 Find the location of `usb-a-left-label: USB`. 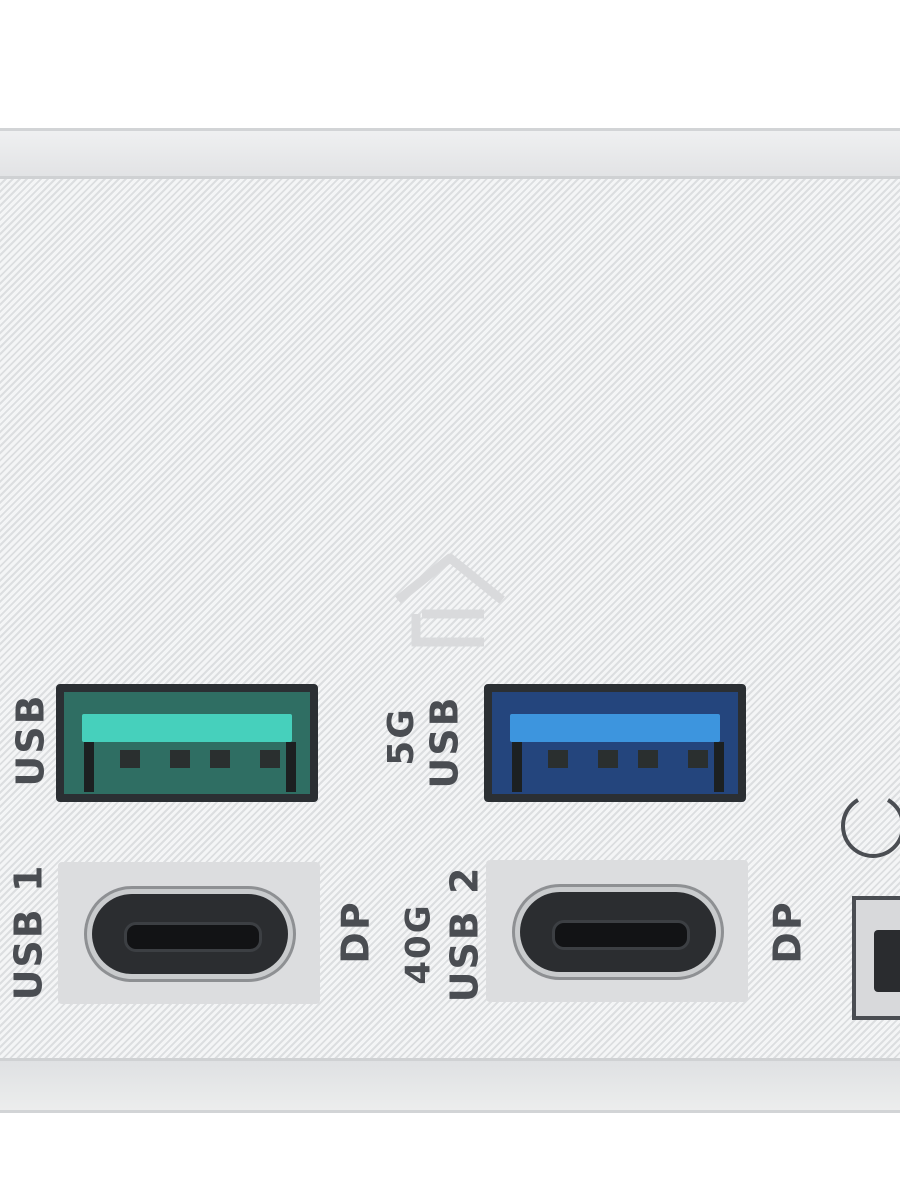

usb-a-left-label: USB is located at coordinates (30, 740).